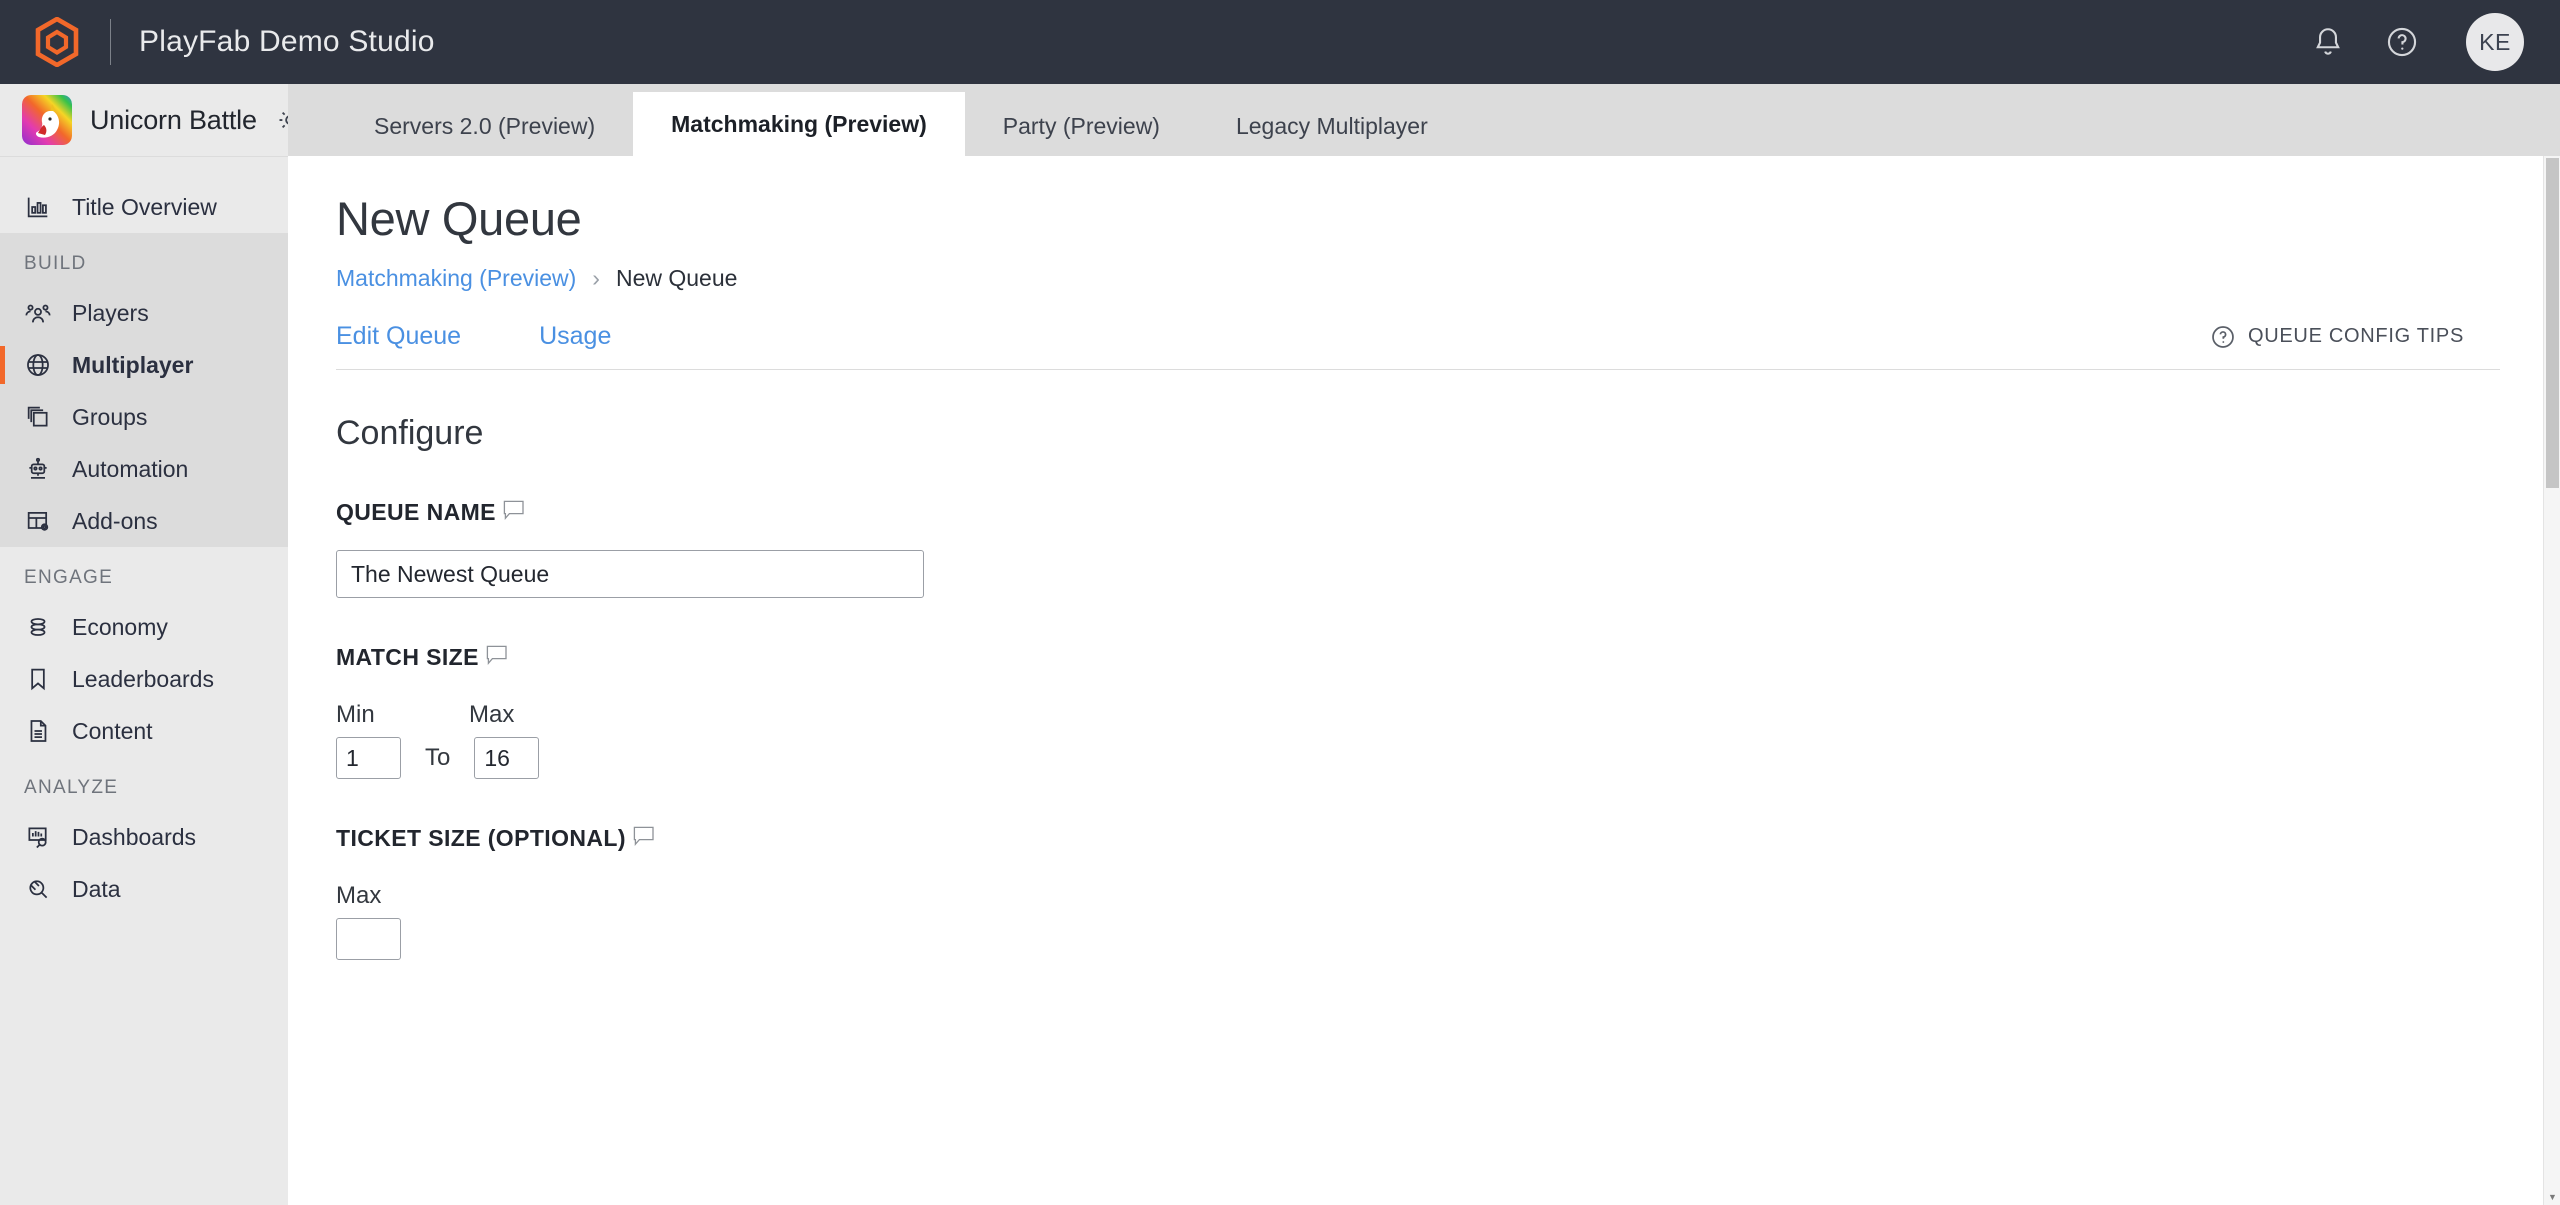  I want to click on header-divider, so click(110, 42).